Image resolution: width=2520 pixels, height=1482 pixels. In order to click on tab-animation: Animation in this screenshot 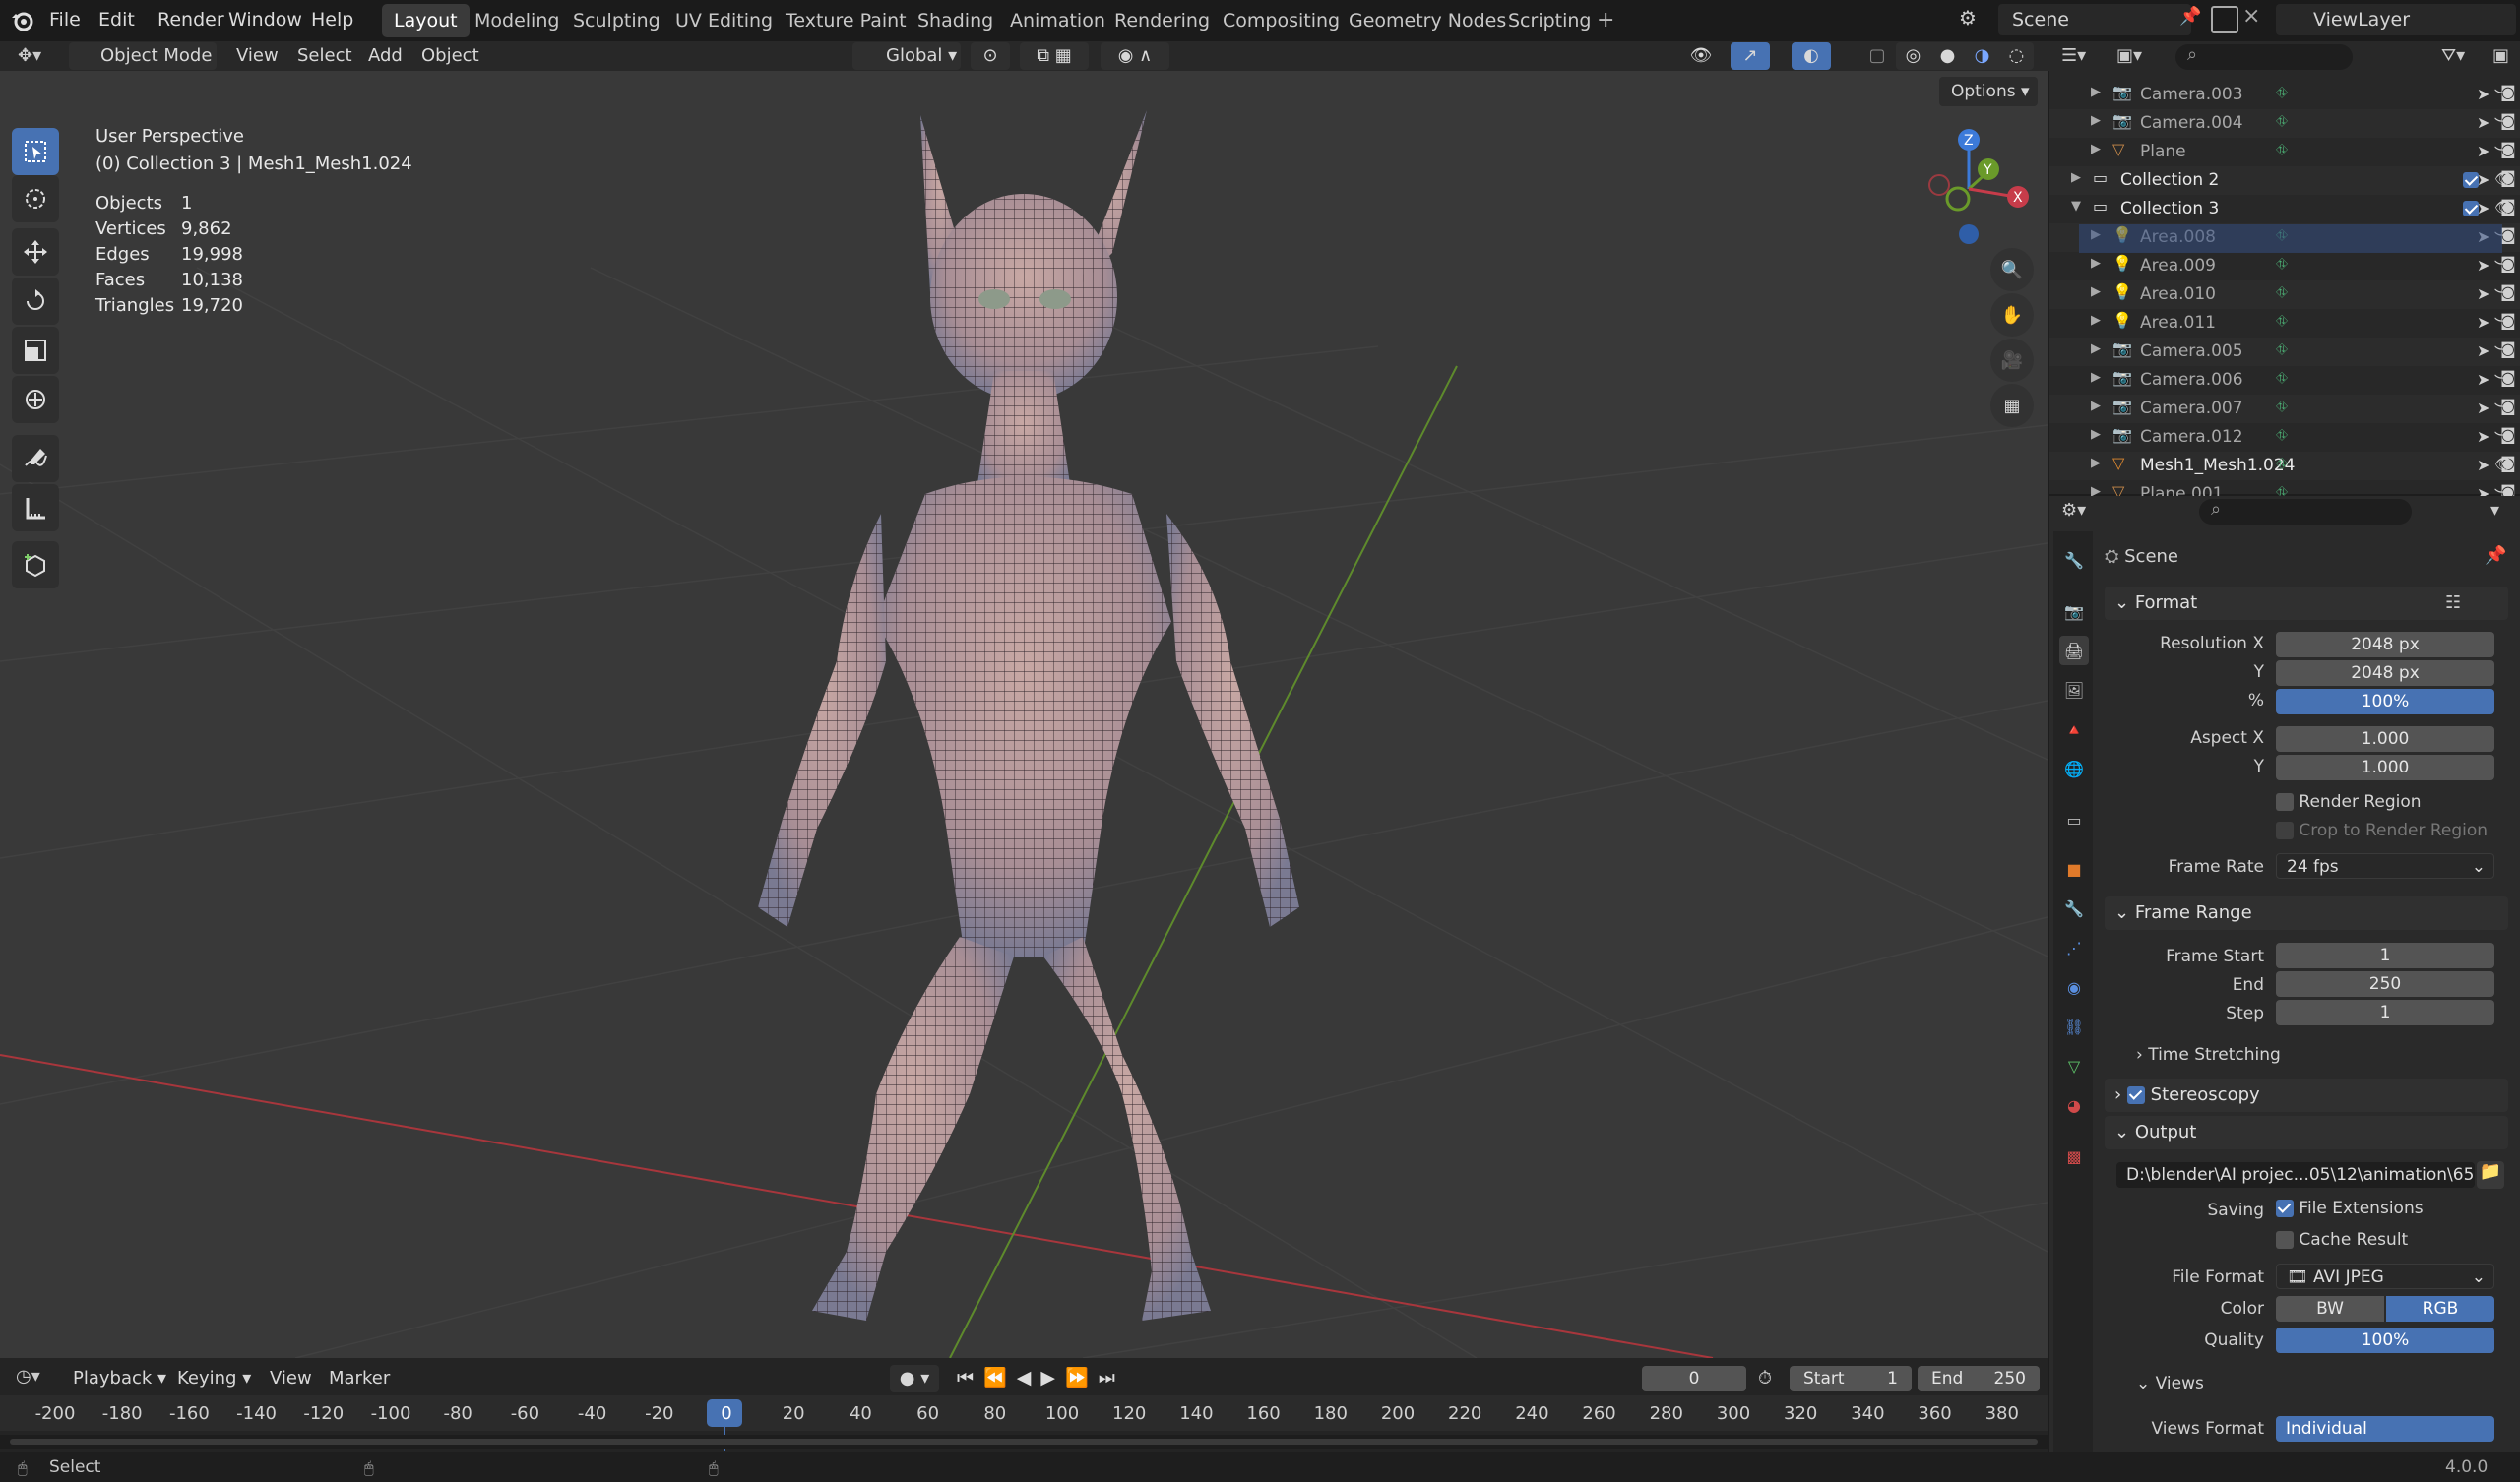, I will do `click(1057, 20)`.